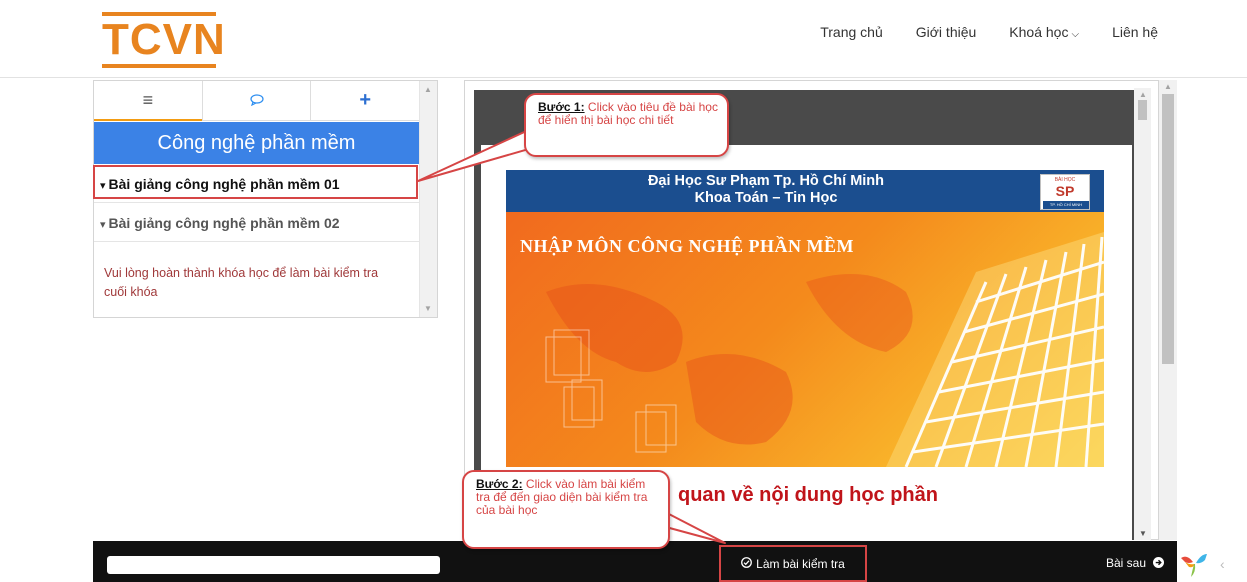  I want to click on sidebar-scrollbar: ▲ ▼, so click(428, 199).